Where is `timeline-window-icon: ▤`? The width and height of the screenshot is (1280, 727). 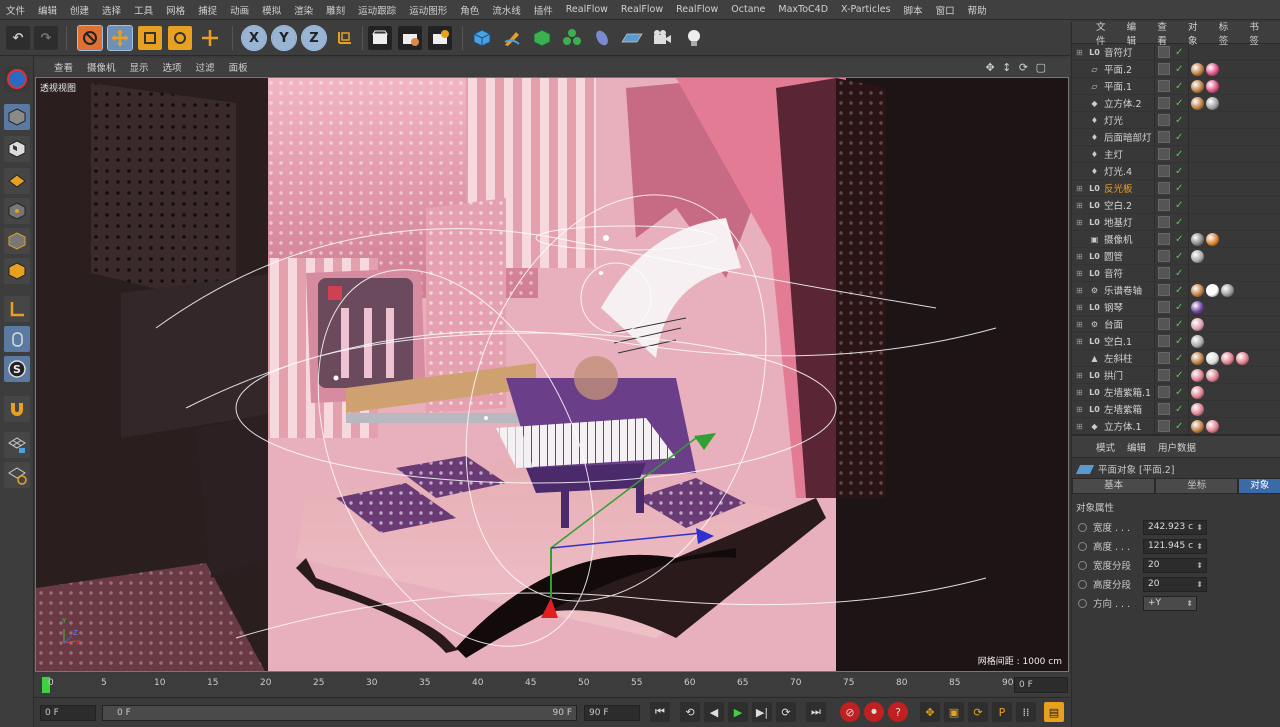
timeline-window-icon: ▤ is located at coordinates (1054, 712).